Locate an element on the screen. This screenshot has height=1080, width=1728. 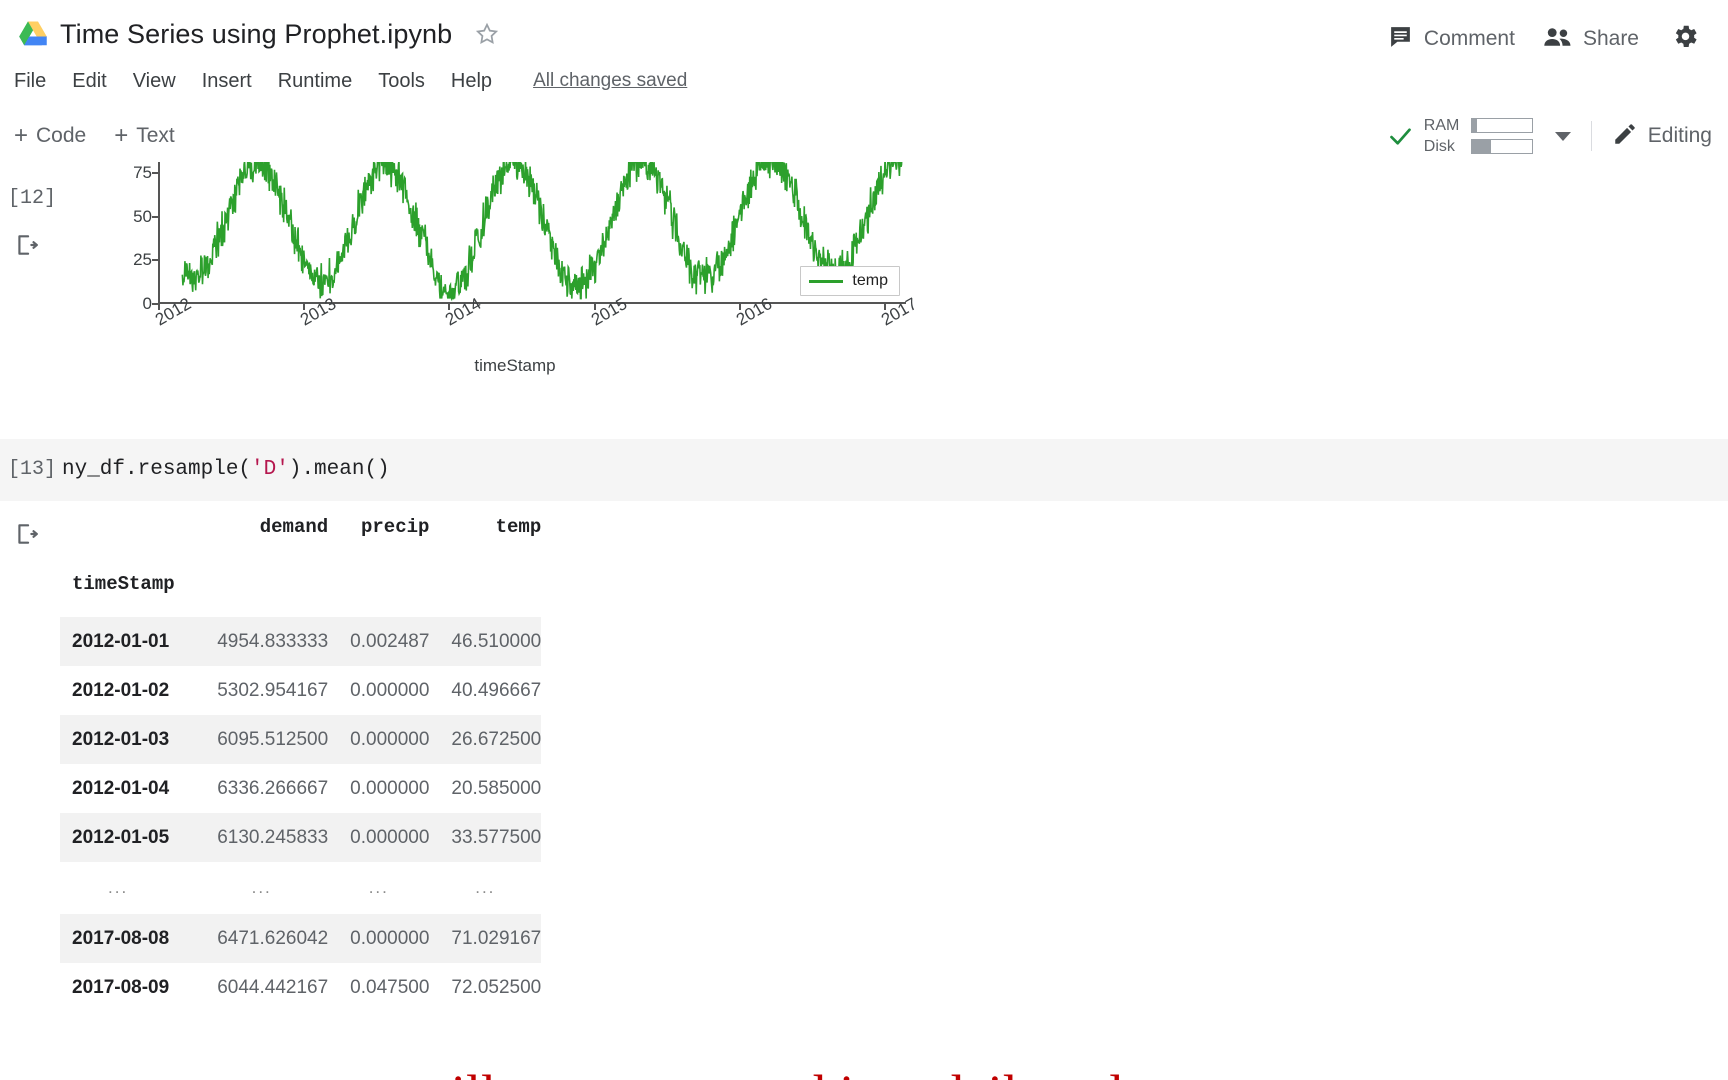
menu-item-view: View is located at coordinates (154, 81).